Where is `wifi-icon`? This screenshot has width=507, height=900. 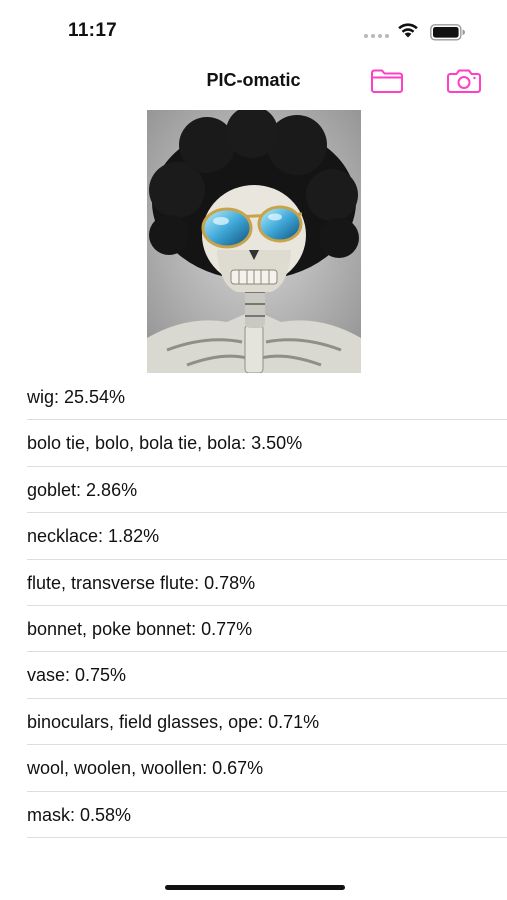 wifi-icon is located at coordinates (408, 30).